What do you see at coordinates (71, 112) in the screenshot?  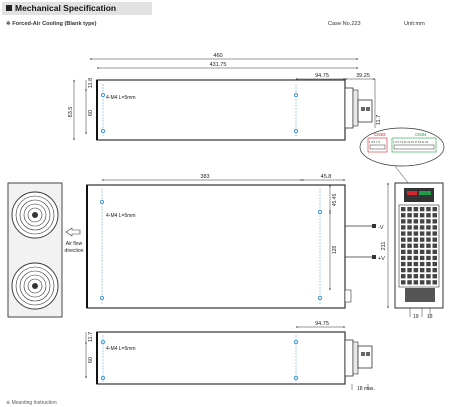 I see `dim-height-total: 83.5` at bounding box center [71, 112].